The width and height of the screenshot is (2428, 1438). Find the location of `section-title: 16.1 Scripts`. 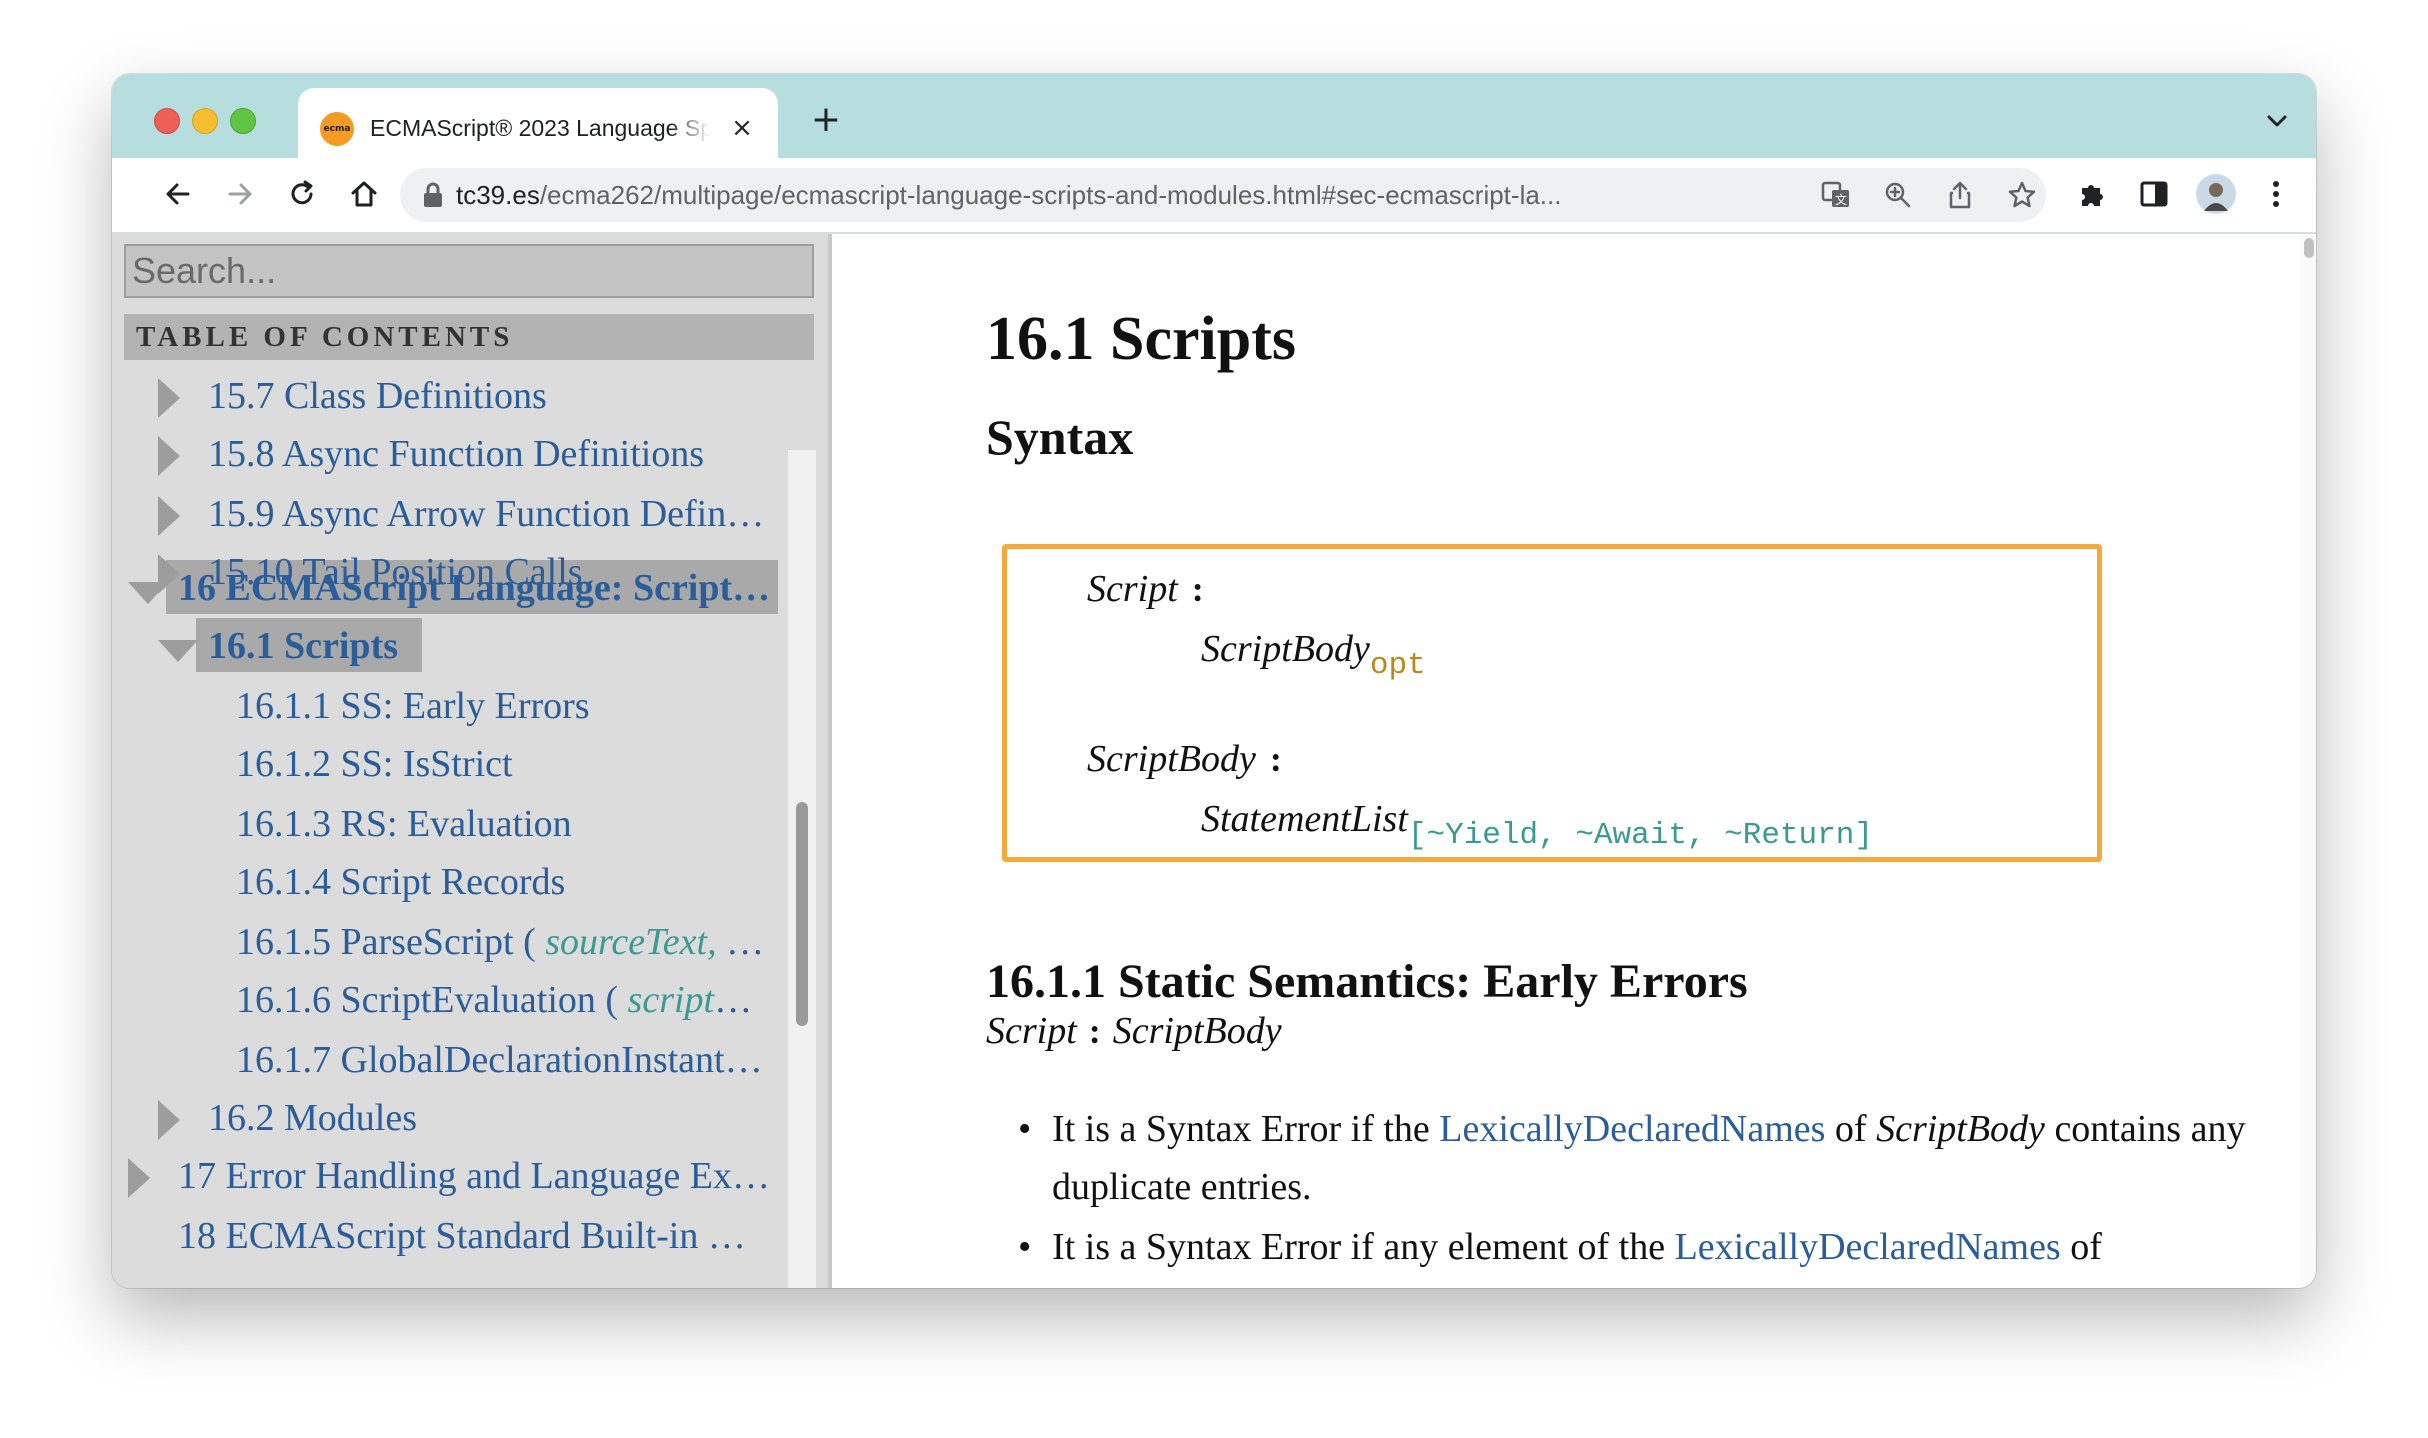

section-title: 16.1 Scripts is located at coordinates (1141, 339).